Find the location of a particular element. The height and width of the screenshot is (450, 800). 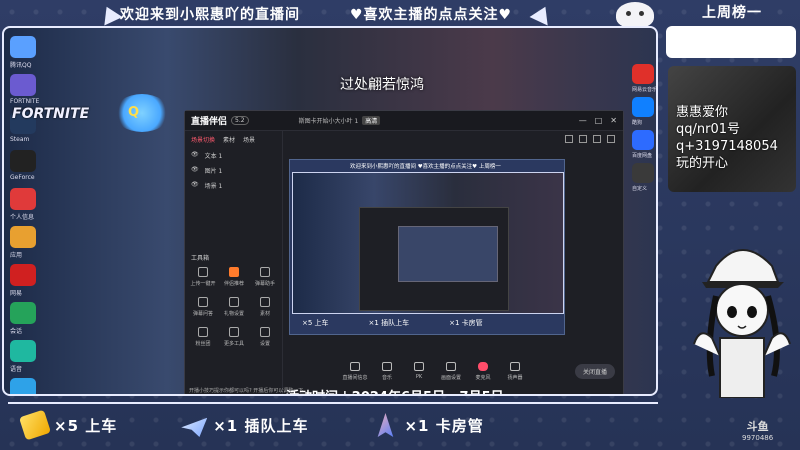

bottom-tool-button: 扬声器 is located at coordinates (515, 371).